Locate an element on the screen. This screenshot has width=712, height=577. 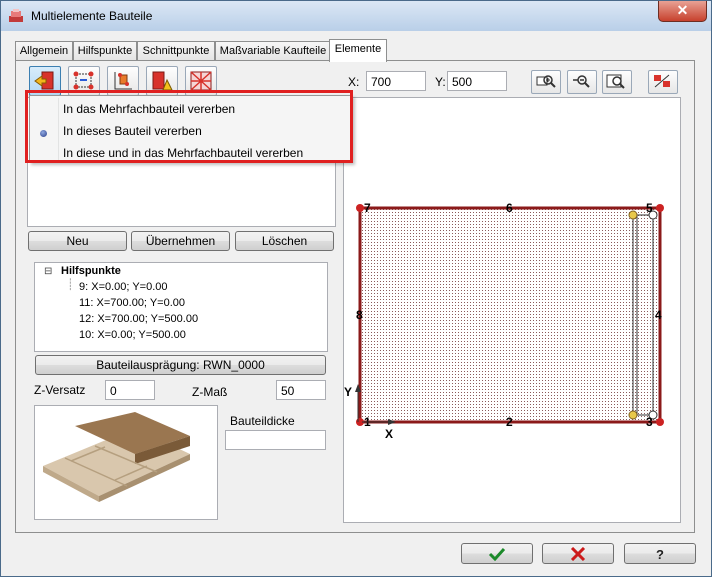
swap-icon is located at coordinates (662, 81).